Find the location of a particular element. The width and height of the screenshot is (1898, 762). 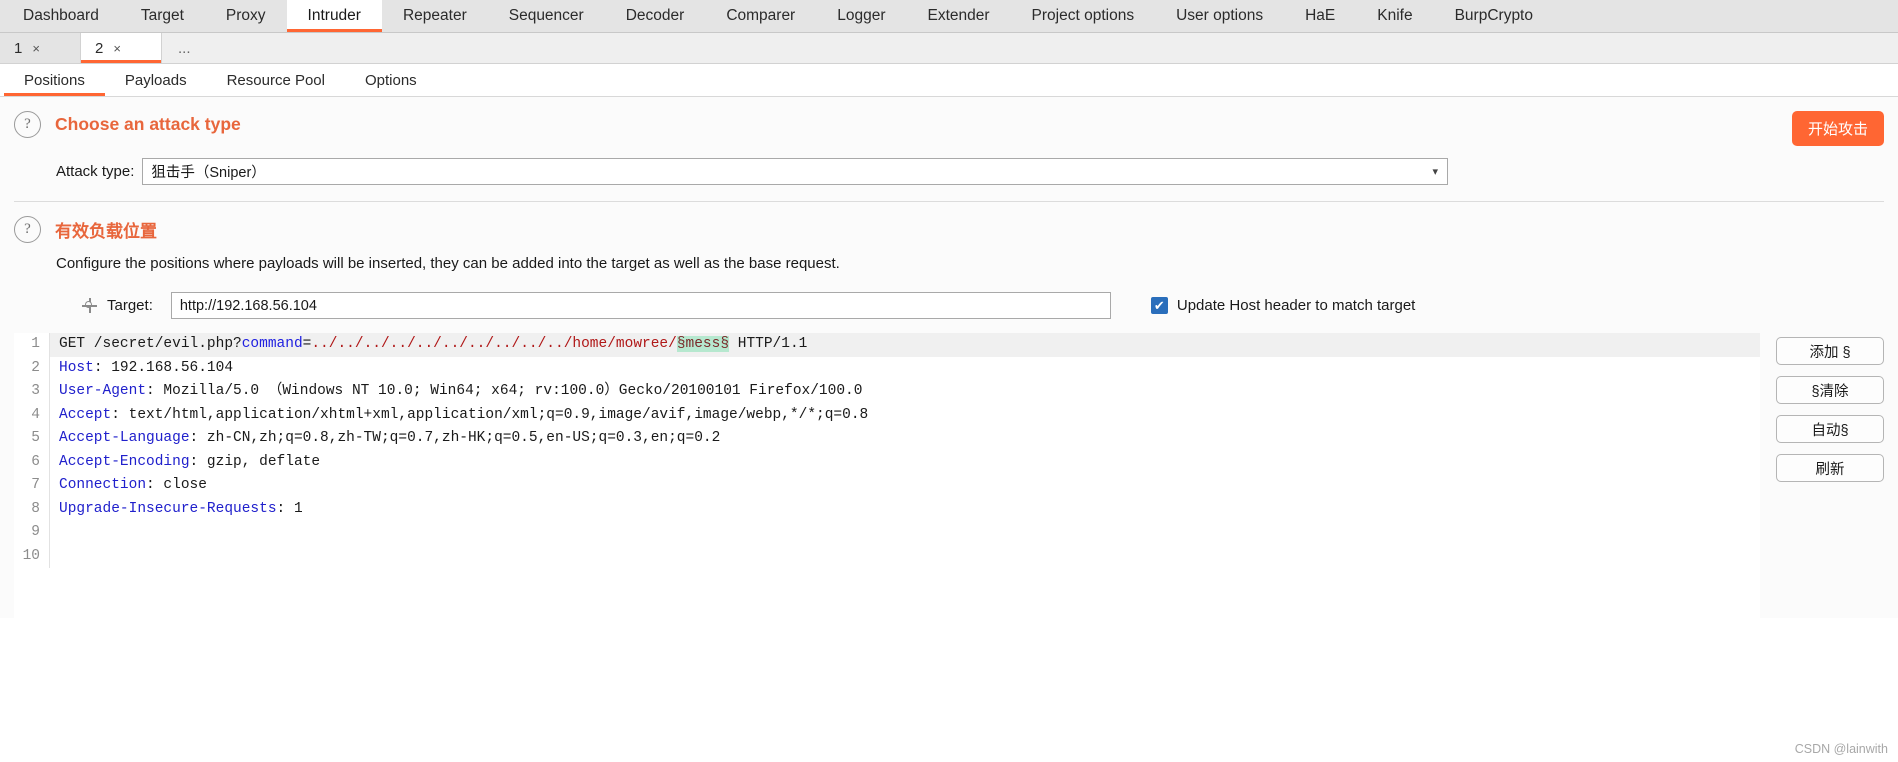

attack-type-label: Attack type: is located at coordinates (95, 171).